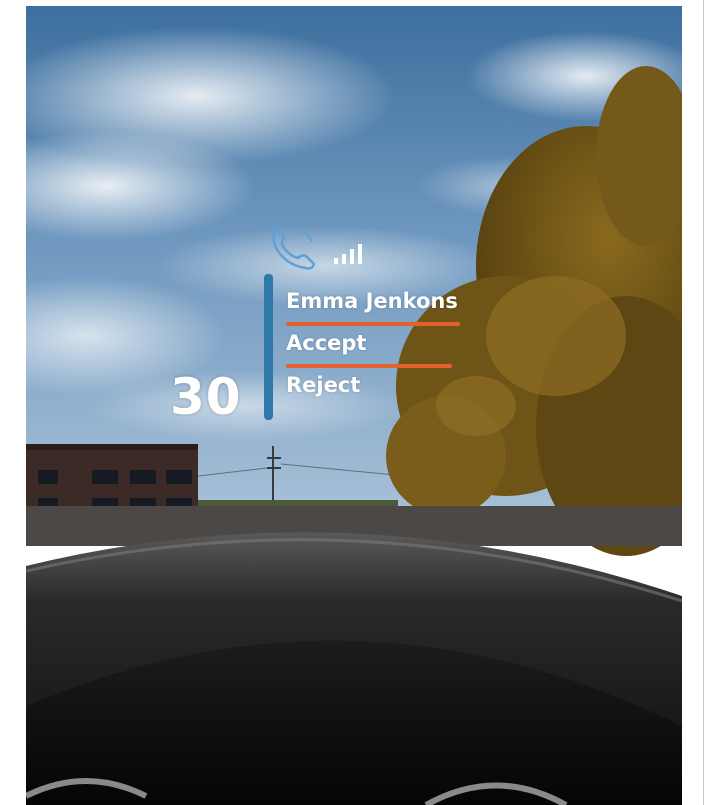 This screenshot has width=708, height=805. What do you see at coordinates (348, 254) in the screenshot?
I see `signal-icon` at bounding box center [348, 254].